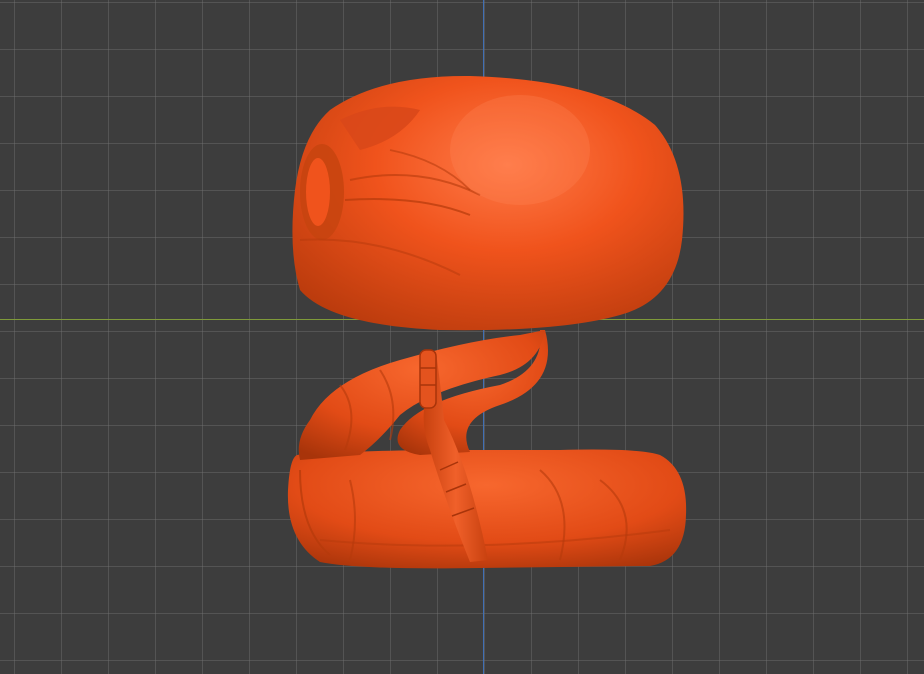 Image resolution: width=924 pixels, height=674 pixels. Describe the element at coordinates (487, 509) in the screenshot. I see `snake-coil-base` at that location.